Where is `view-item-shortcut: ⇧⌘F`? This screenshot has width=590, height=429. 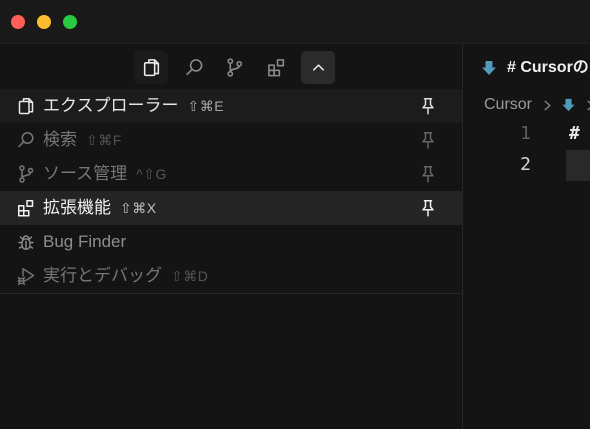
view-item-shortcut: ⇧⌘F is located at coordinates (104, 140).